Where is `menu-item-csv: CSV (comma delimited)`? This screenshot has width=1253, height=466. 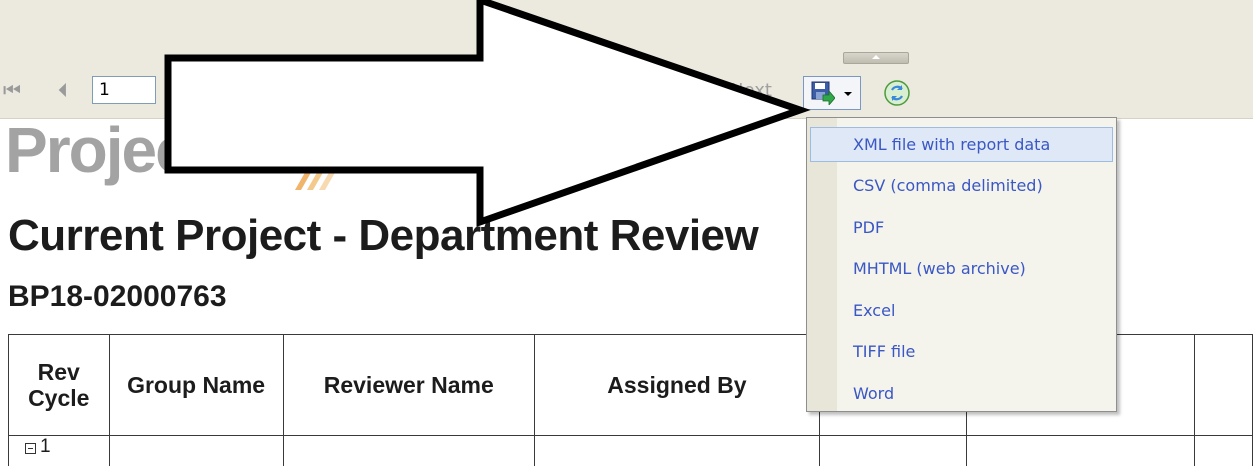 menu-item-csv: CSV (comma delimited) is located at coordinates (961, 185).